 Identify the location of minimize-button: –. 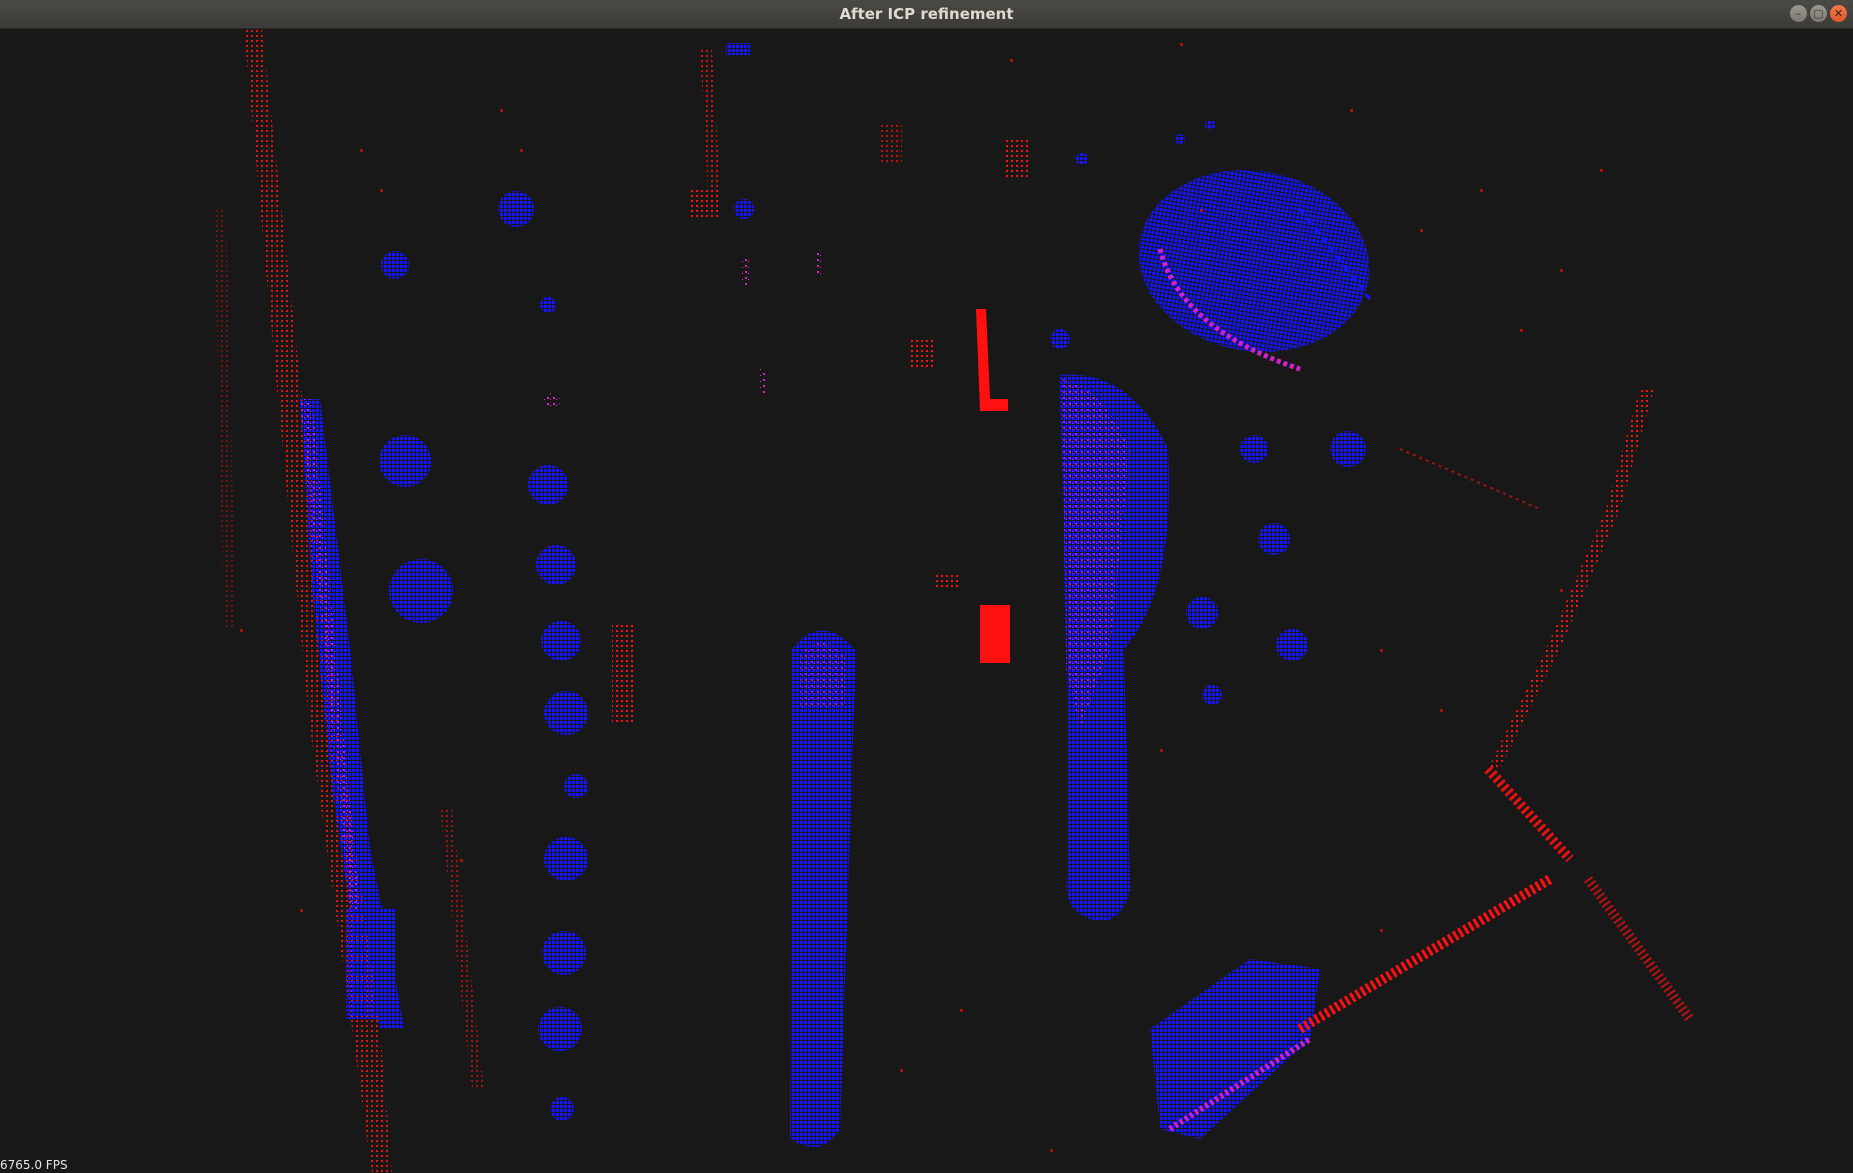
(1798, 13).